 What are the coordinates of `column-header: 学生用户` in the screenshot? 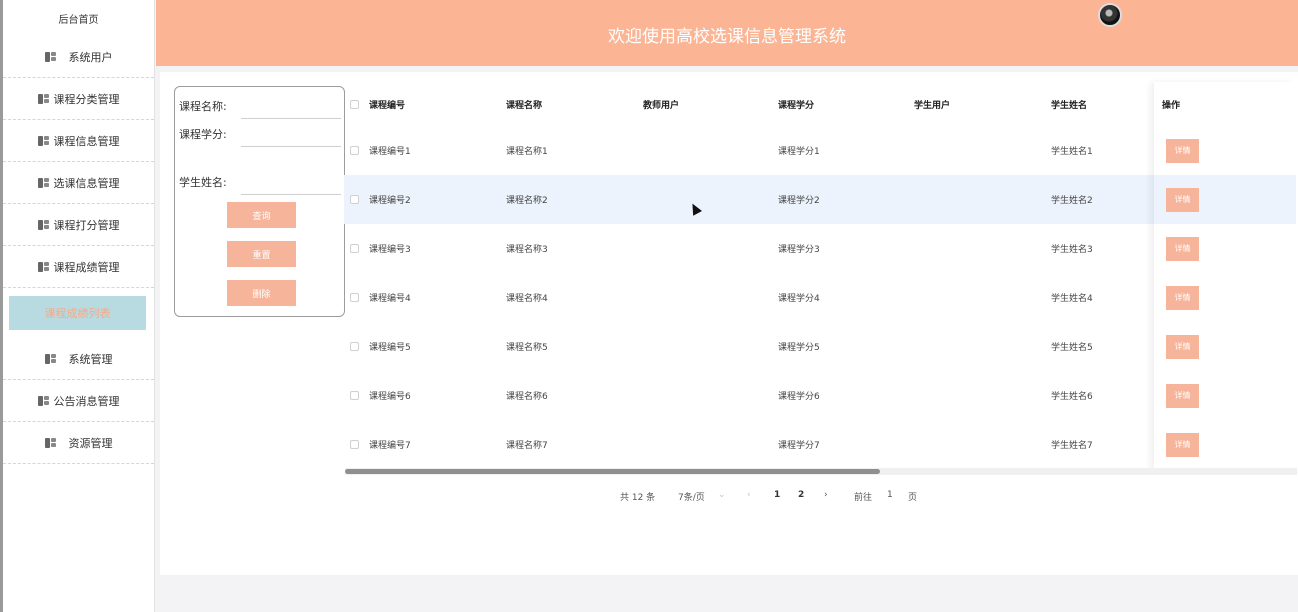 It's located at (932, 105).